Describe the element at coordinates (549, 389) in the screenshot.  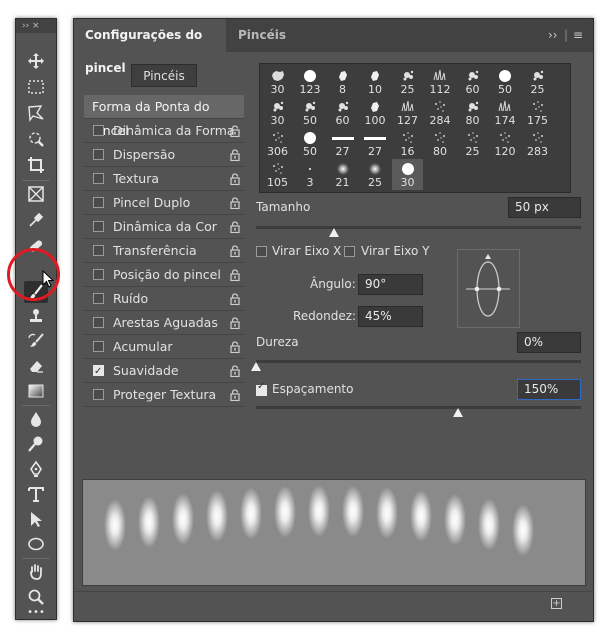
I see `spacing-field: 150%` at that location.